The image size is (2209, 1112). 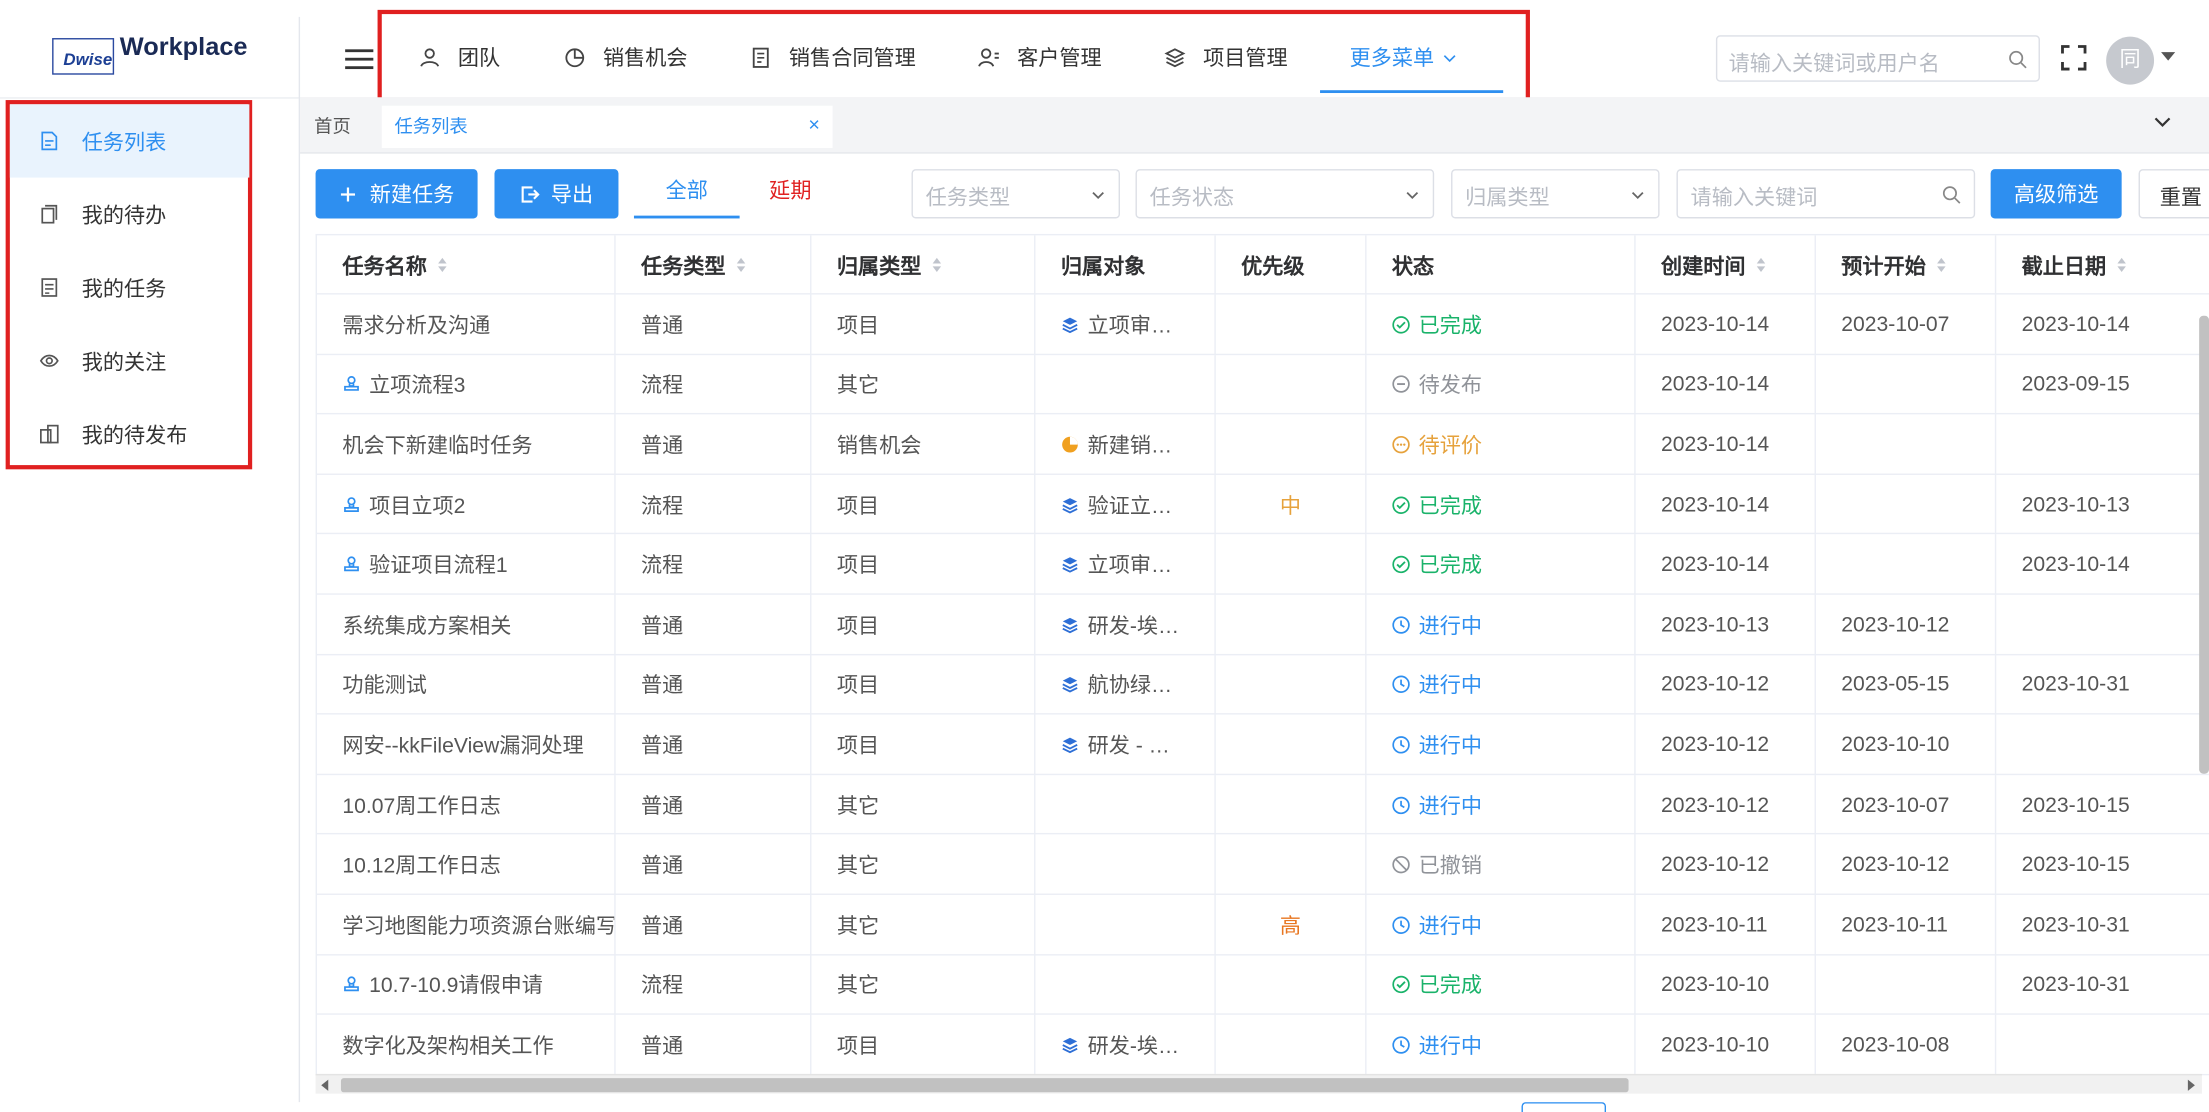 I want to click on global-search-input: 请输入关键词或用户名, so click(x=1877, y=58).